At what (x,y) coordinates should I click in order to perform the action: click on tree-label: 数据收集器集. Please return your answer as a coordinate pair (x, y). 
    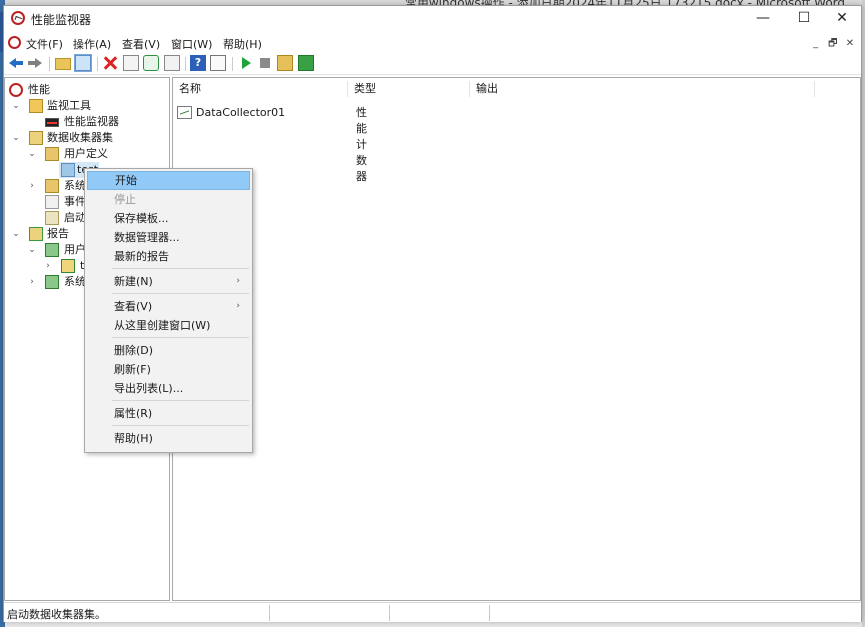
    Looking at the image, I should click on (80, 137).